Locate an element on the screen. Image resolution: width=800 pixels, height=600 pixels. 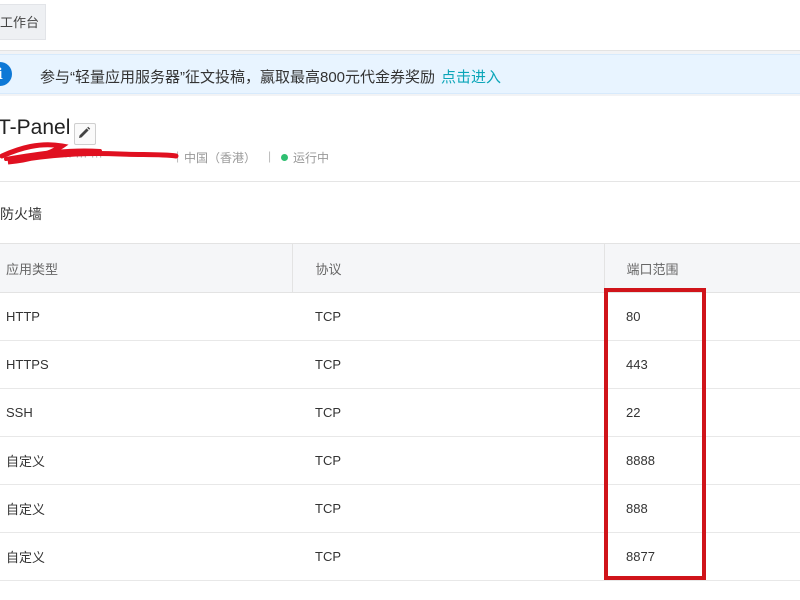
column-header-app-type: 应用类型 is located at coordinates (146, 268).